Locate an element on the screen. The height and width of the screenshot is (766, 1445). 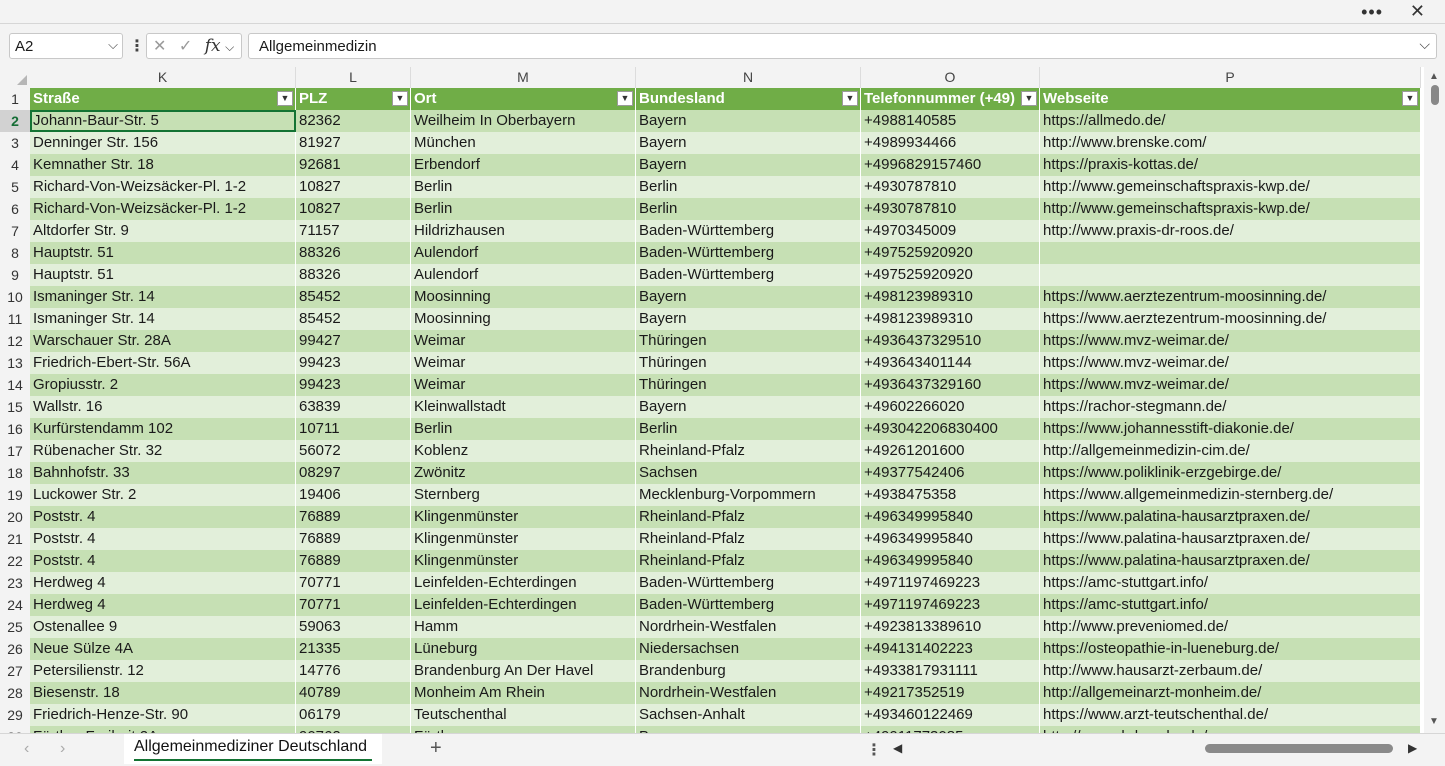
table-cell: Teutschenthal is located at coordinates (523, 715).